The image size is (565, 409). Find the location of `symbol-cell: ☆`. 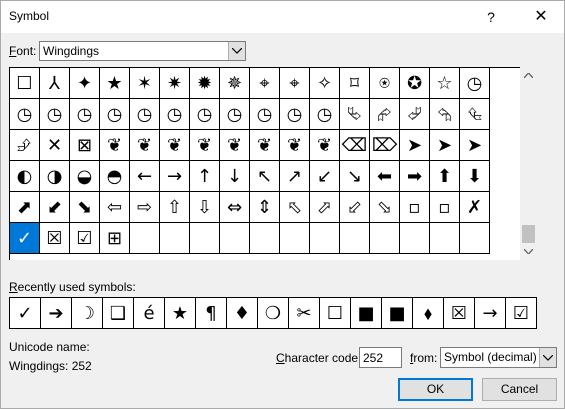

symbol-cell: ☆ is located at coordinates (445, 83).